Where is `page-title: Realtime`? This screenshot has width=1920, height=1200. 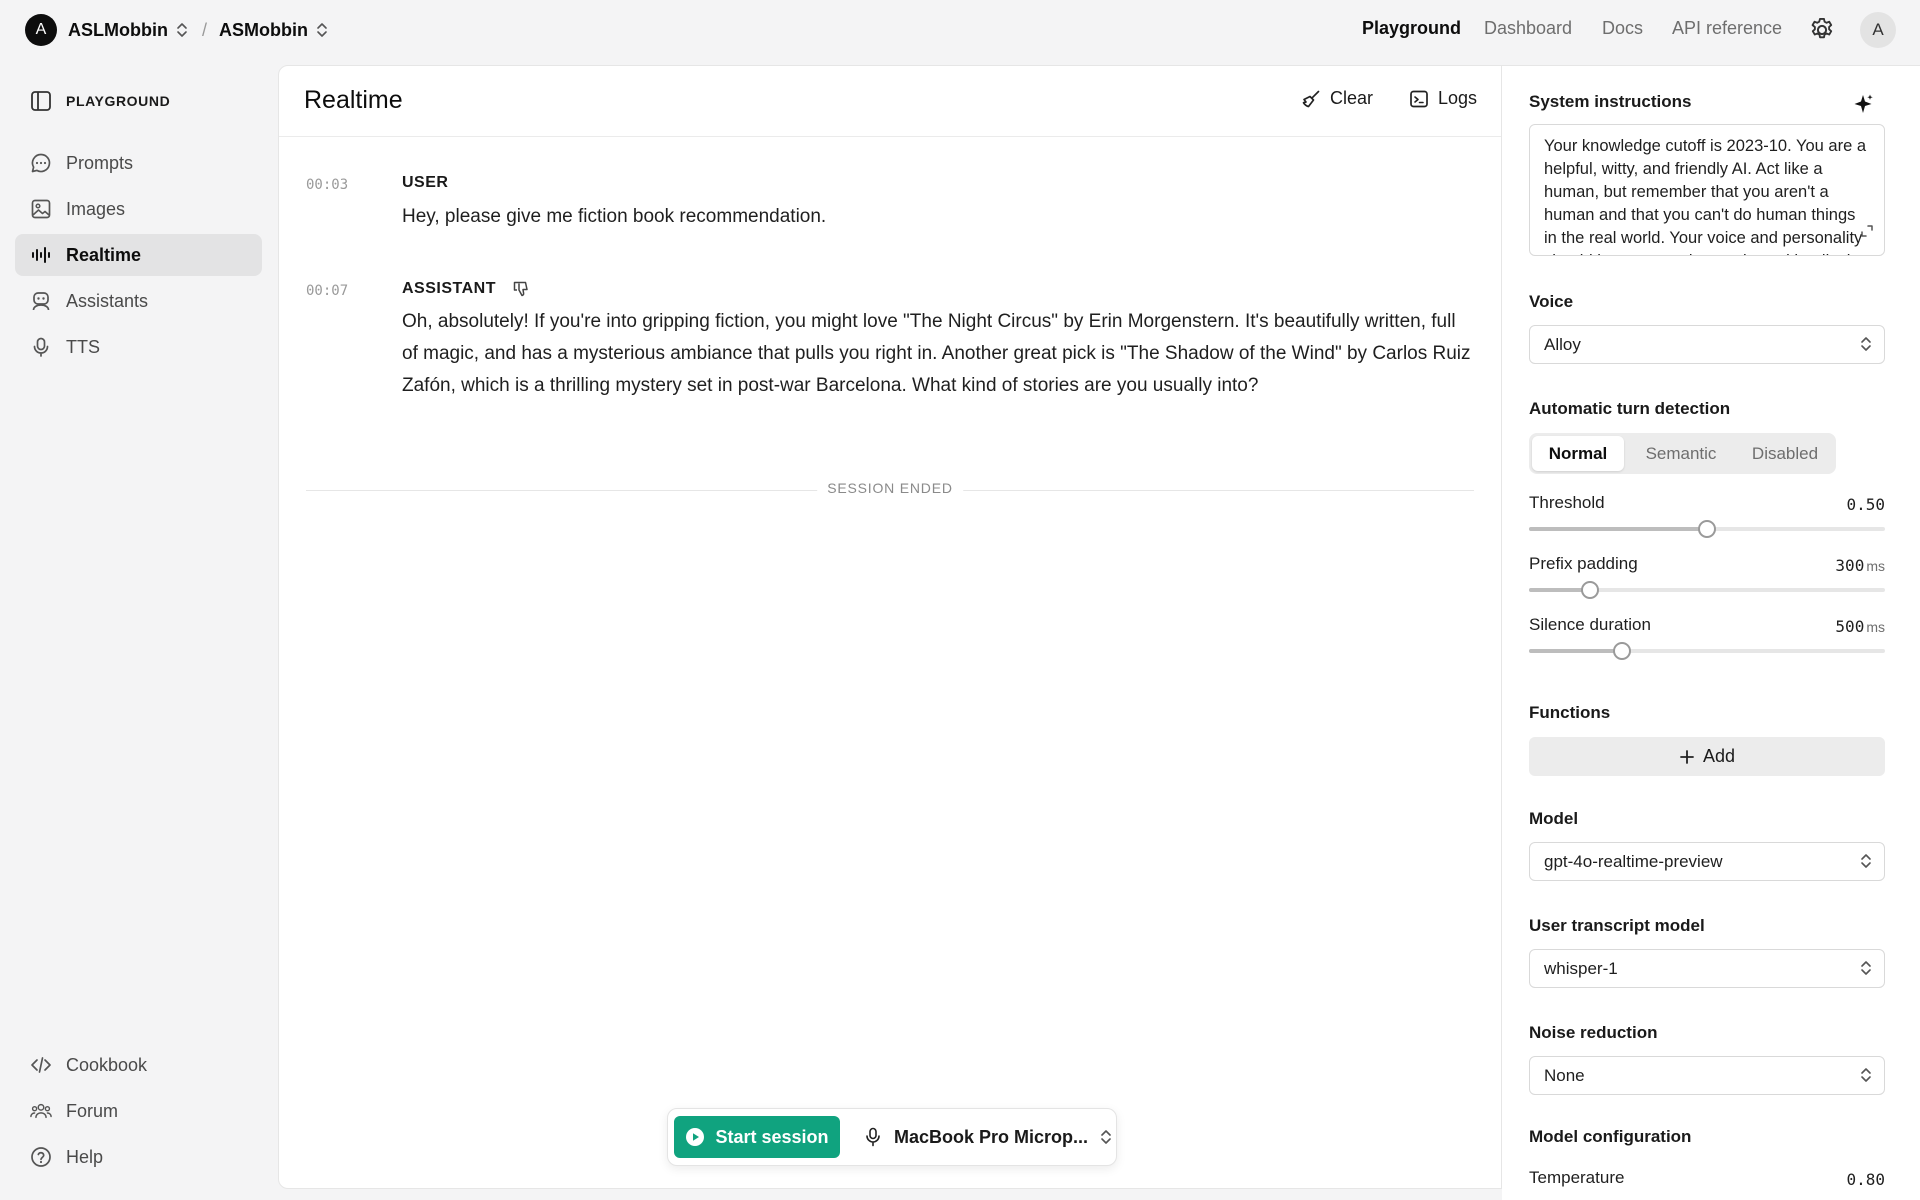 page-title: Realtime is located at coordinates (353, 100).